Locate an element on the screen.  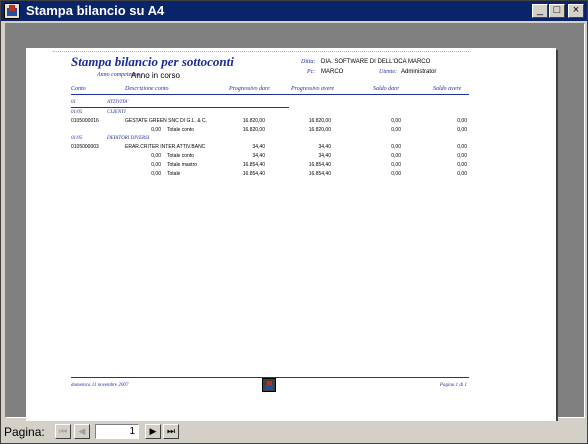
header-underline is located at coordinates (270, 94).